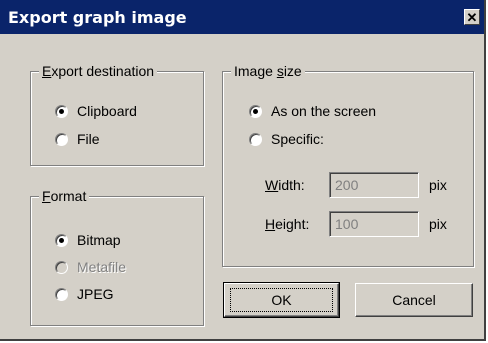  Describe the element at coordinates (438, 224) in the screenshot. I see `height-unit: pix` at that location.